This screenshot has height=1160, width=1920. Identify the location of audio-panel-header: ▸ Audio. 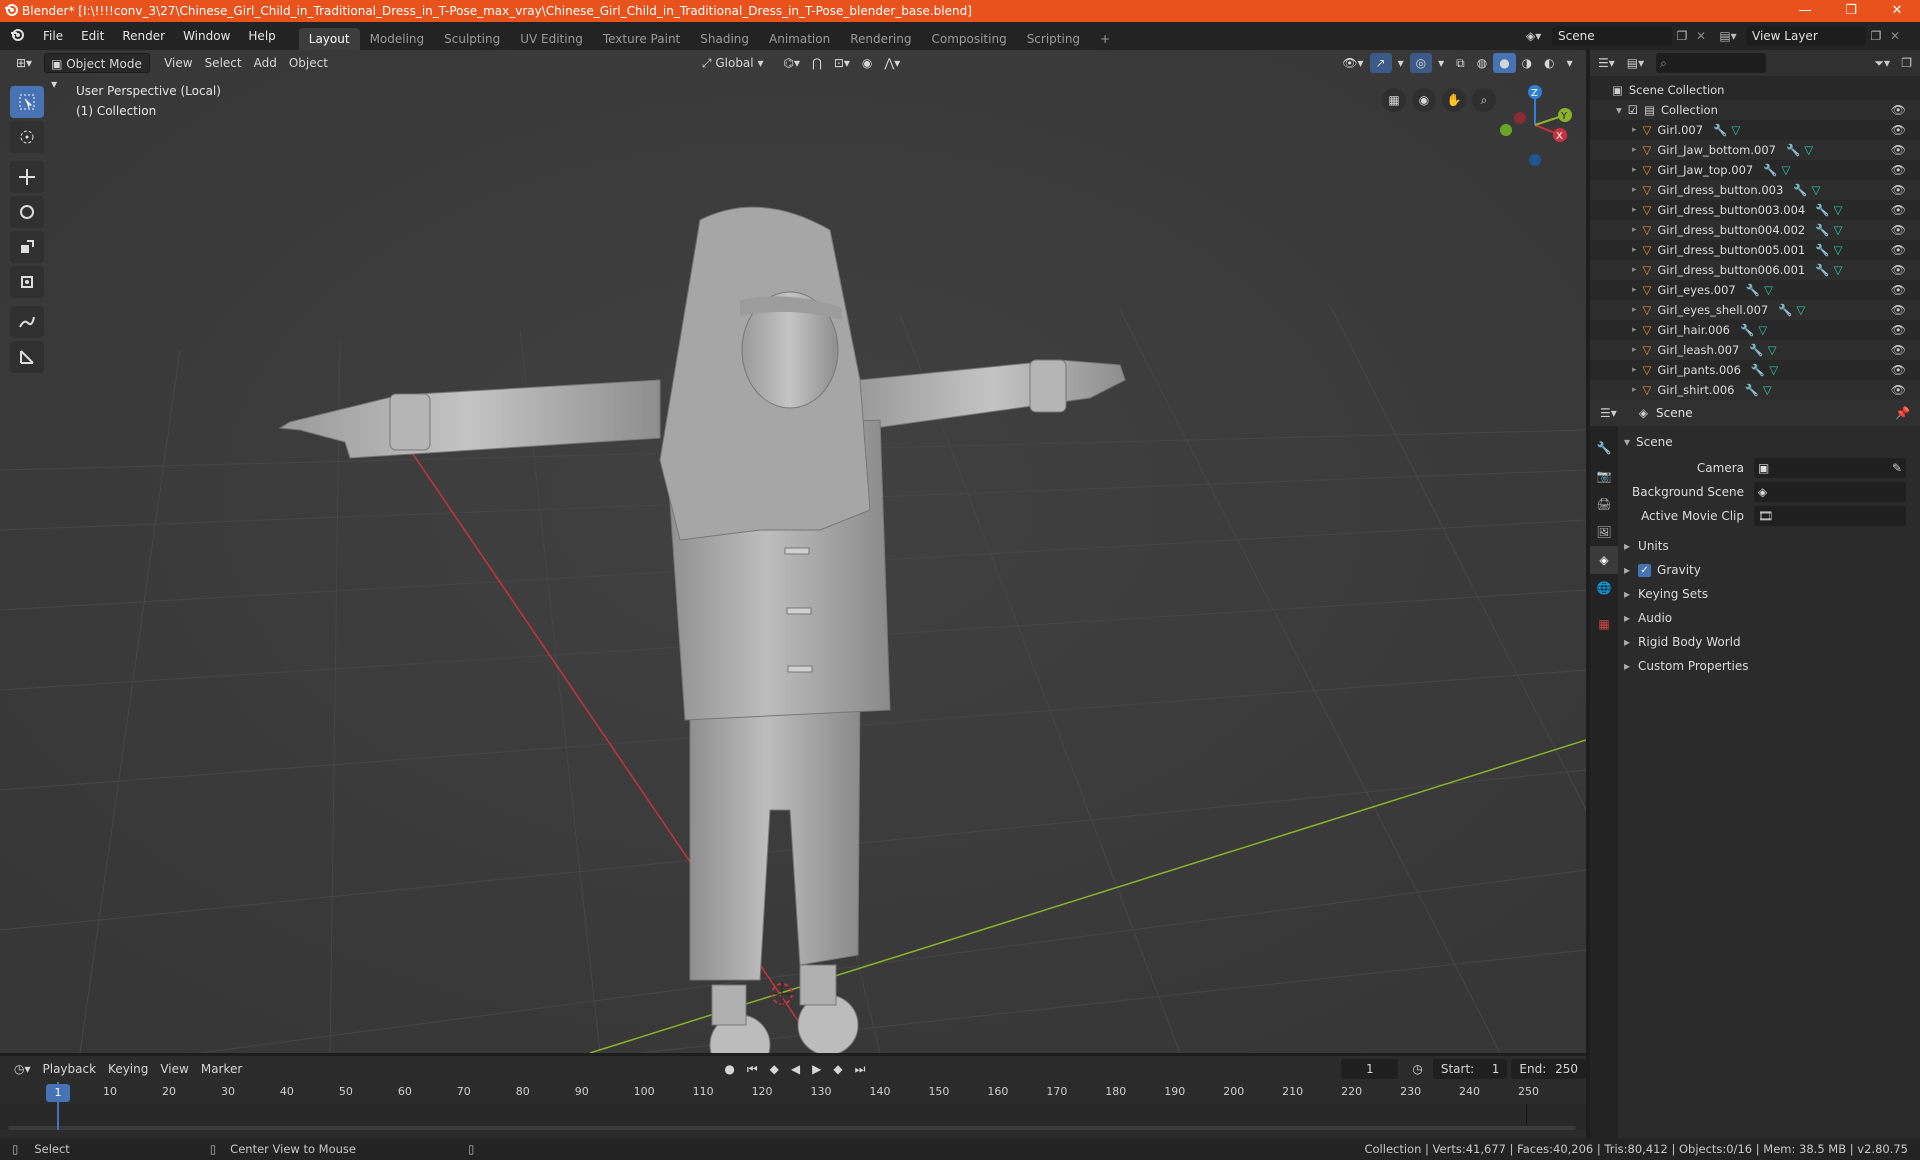
(1769, 618).